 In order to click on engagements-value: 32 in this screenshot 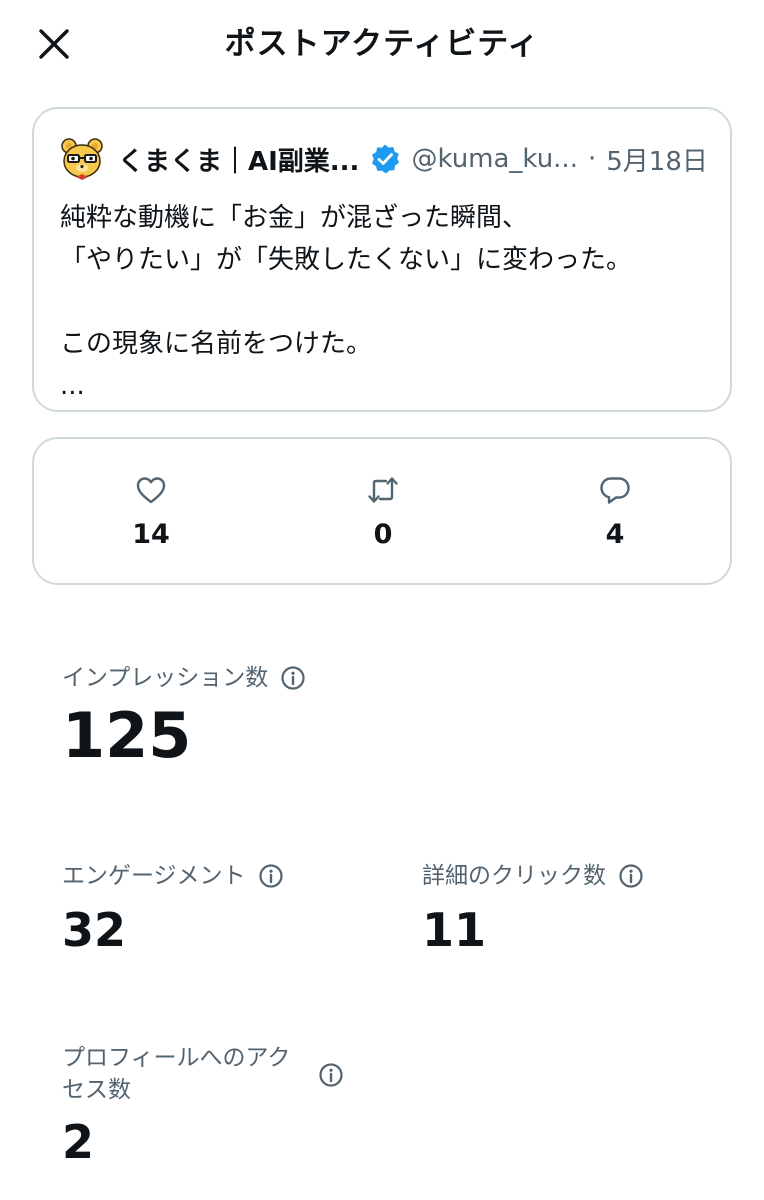, I will do `click(94, 930)`.